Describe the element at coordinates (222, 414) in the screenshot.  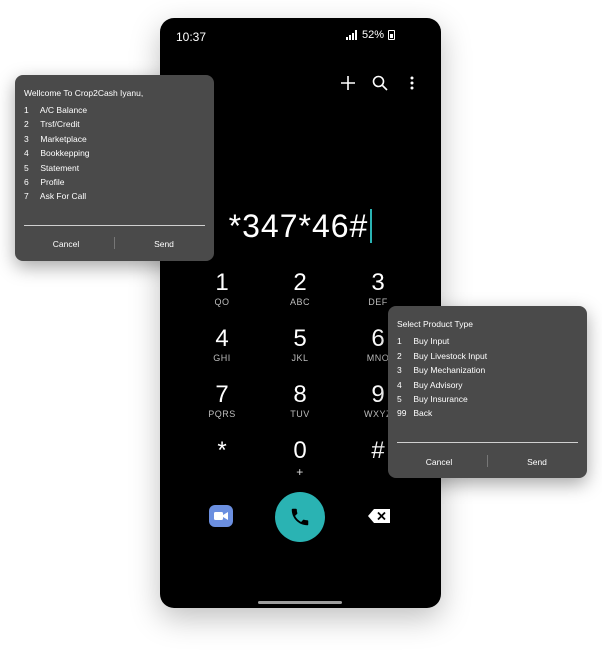
I see `key-letters: PQRS` at that location.